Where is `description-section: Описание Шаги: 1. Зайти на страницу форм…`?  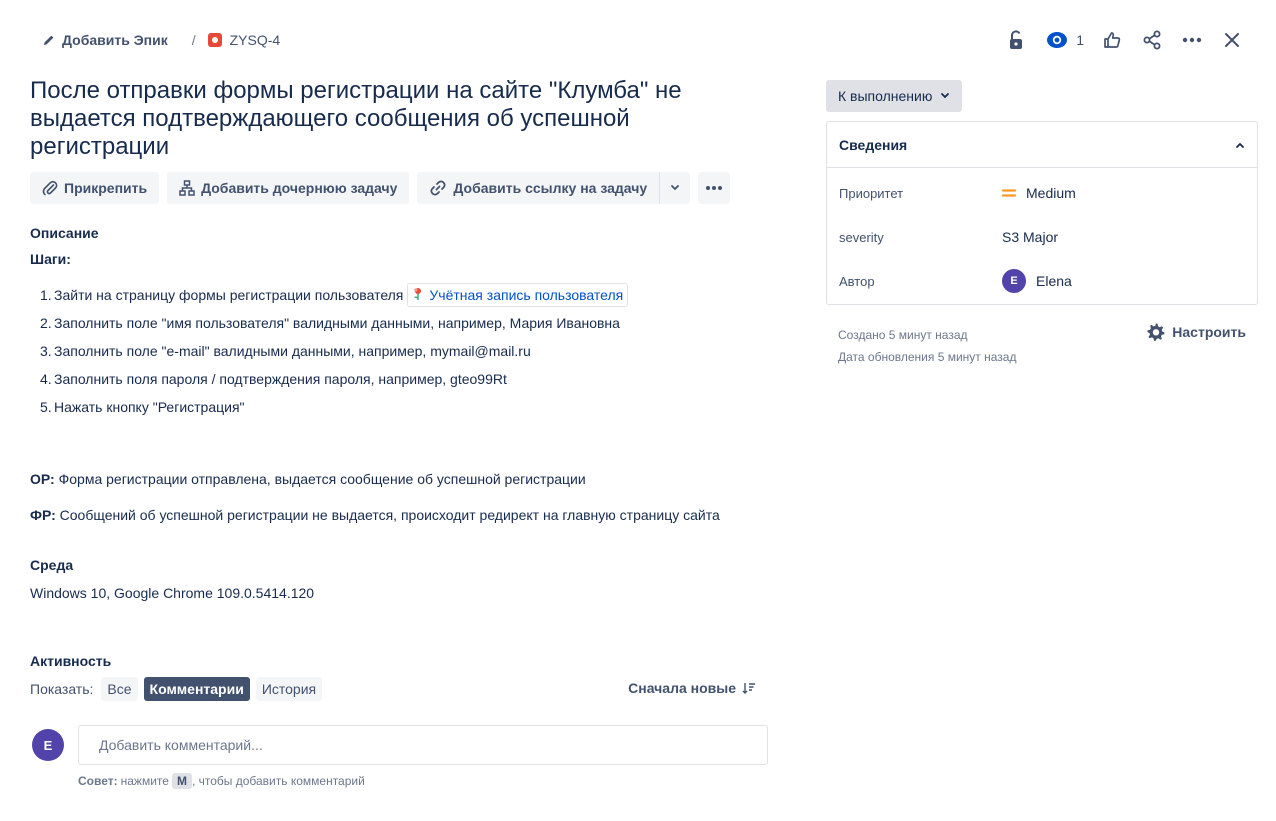 description-section: Описание Шаги: 1. Зайти на страницу форм… is located at coordinates (400, 323).